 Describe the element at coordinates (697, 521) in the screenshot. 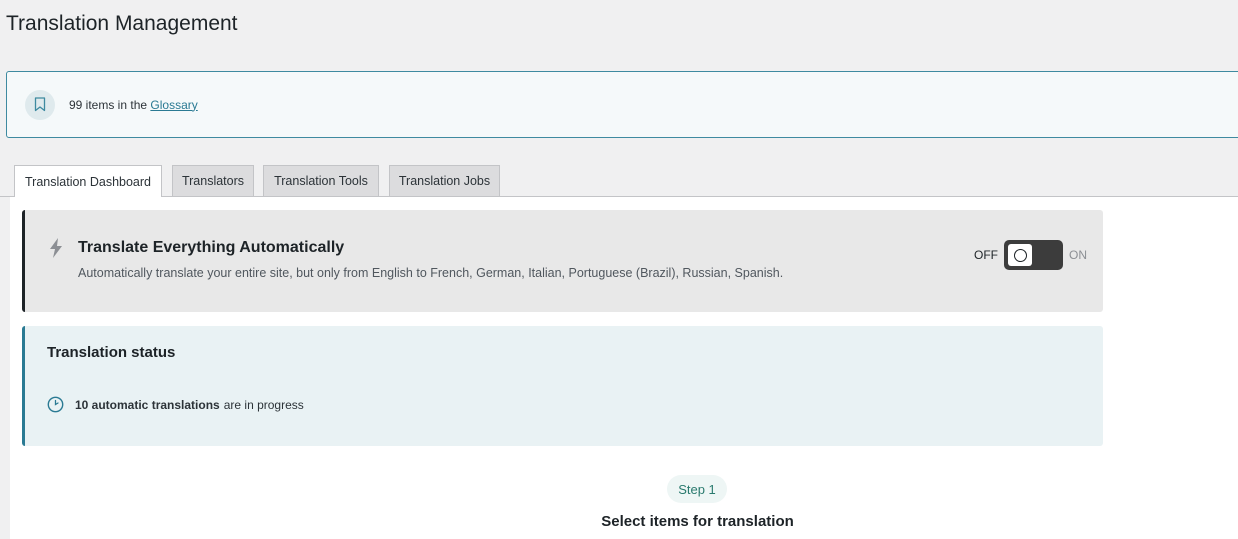

I see `step-title: Select items for translation` at that location.